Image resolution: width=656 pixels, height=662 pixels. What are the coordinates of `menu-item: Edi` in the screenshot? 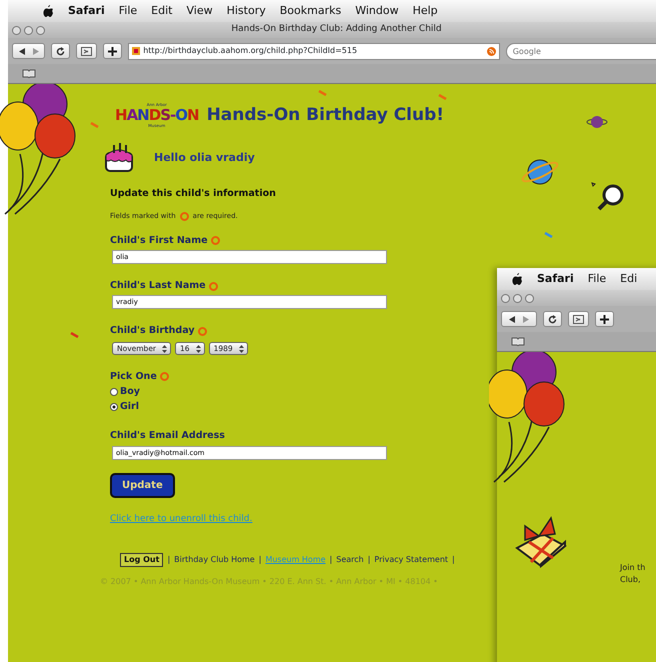 It's located at (629, 279).